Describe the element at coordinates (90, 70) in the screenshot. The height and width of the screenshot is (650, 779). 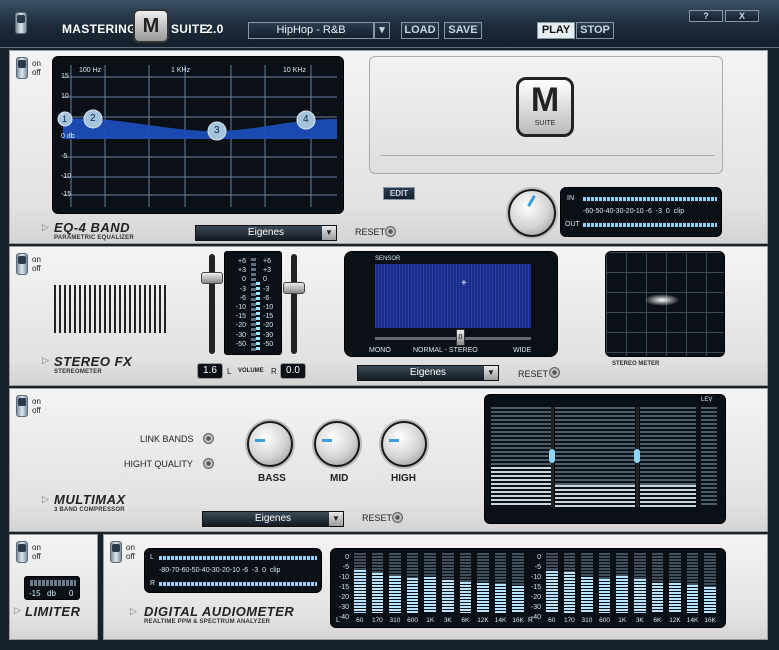
I see `eq-freq-100hz: 100 Hz` at that location.